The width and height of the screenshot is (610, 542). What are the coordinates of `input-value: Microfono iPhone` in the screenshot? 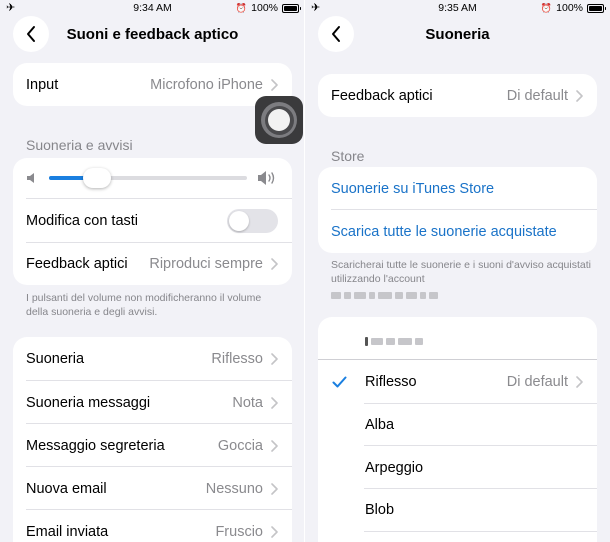 It's located at (206, 84).